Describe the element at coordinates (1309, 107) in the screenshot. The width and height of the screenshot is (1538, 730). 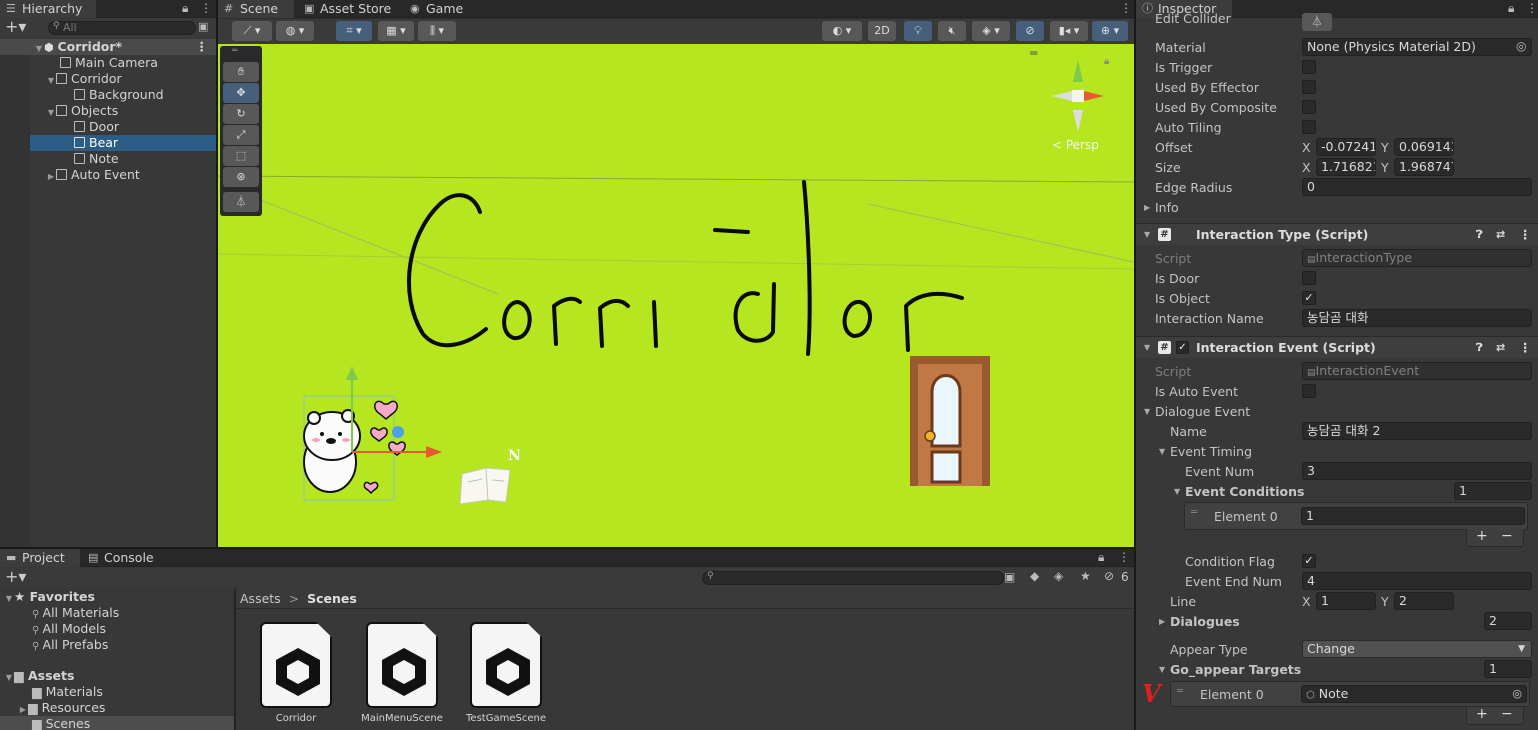
I see `used-by-composite-checkbox` at that location.